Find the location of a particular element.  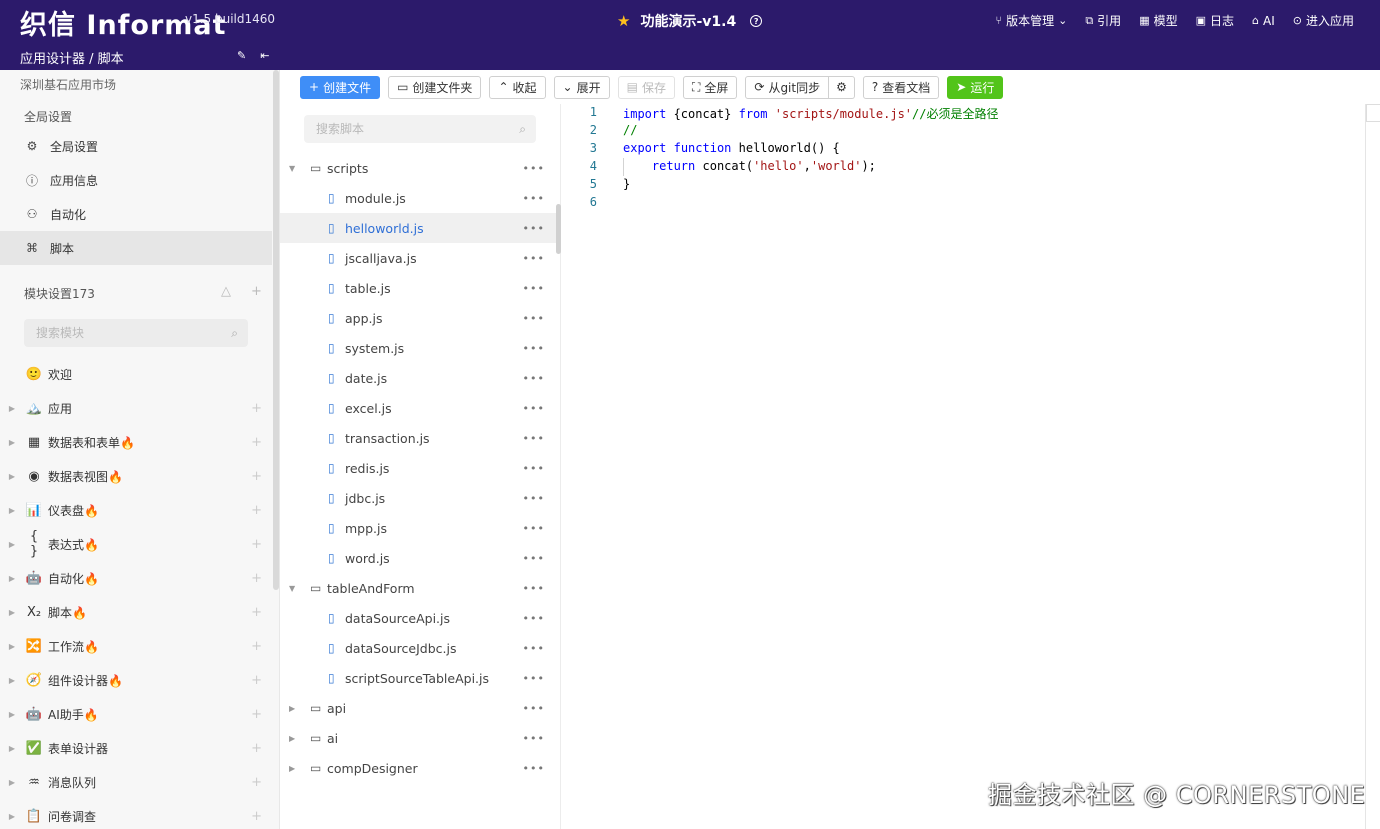

module-item: ▶ 📋 问卷调查 + is located at coordinates (136, 814).